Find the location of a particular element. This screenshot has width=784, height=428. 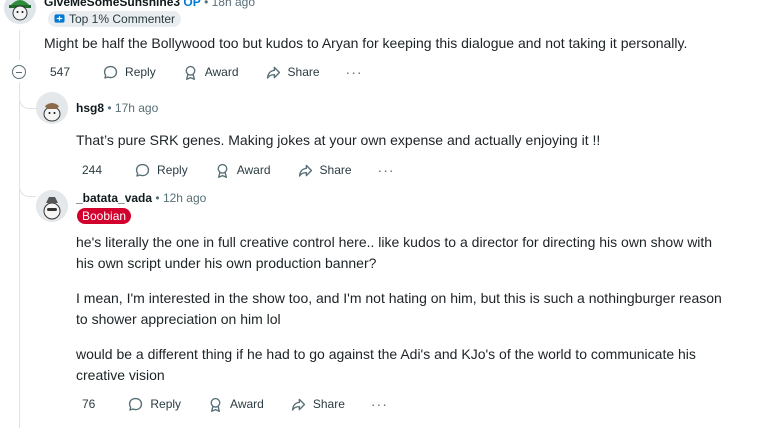

comment-actions: 76 Reply Award Share ··· is located at coordinates (232, 404).